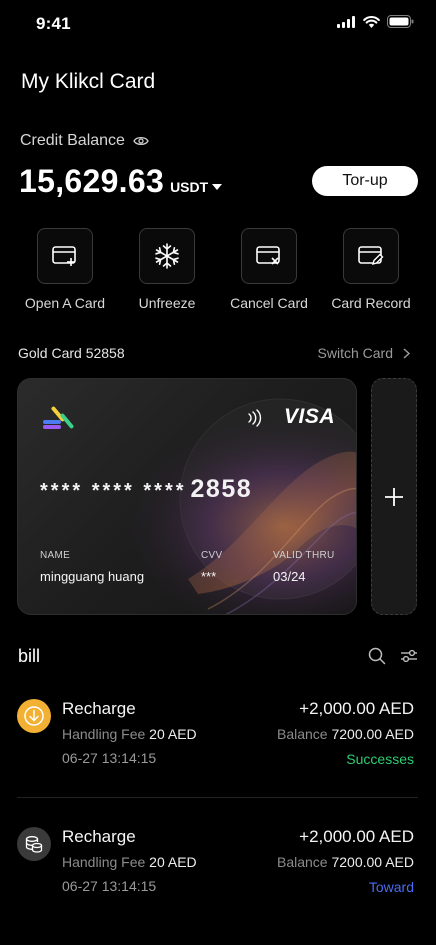  I want to click on switch-card-label: Switch Card, so click(355, 353).